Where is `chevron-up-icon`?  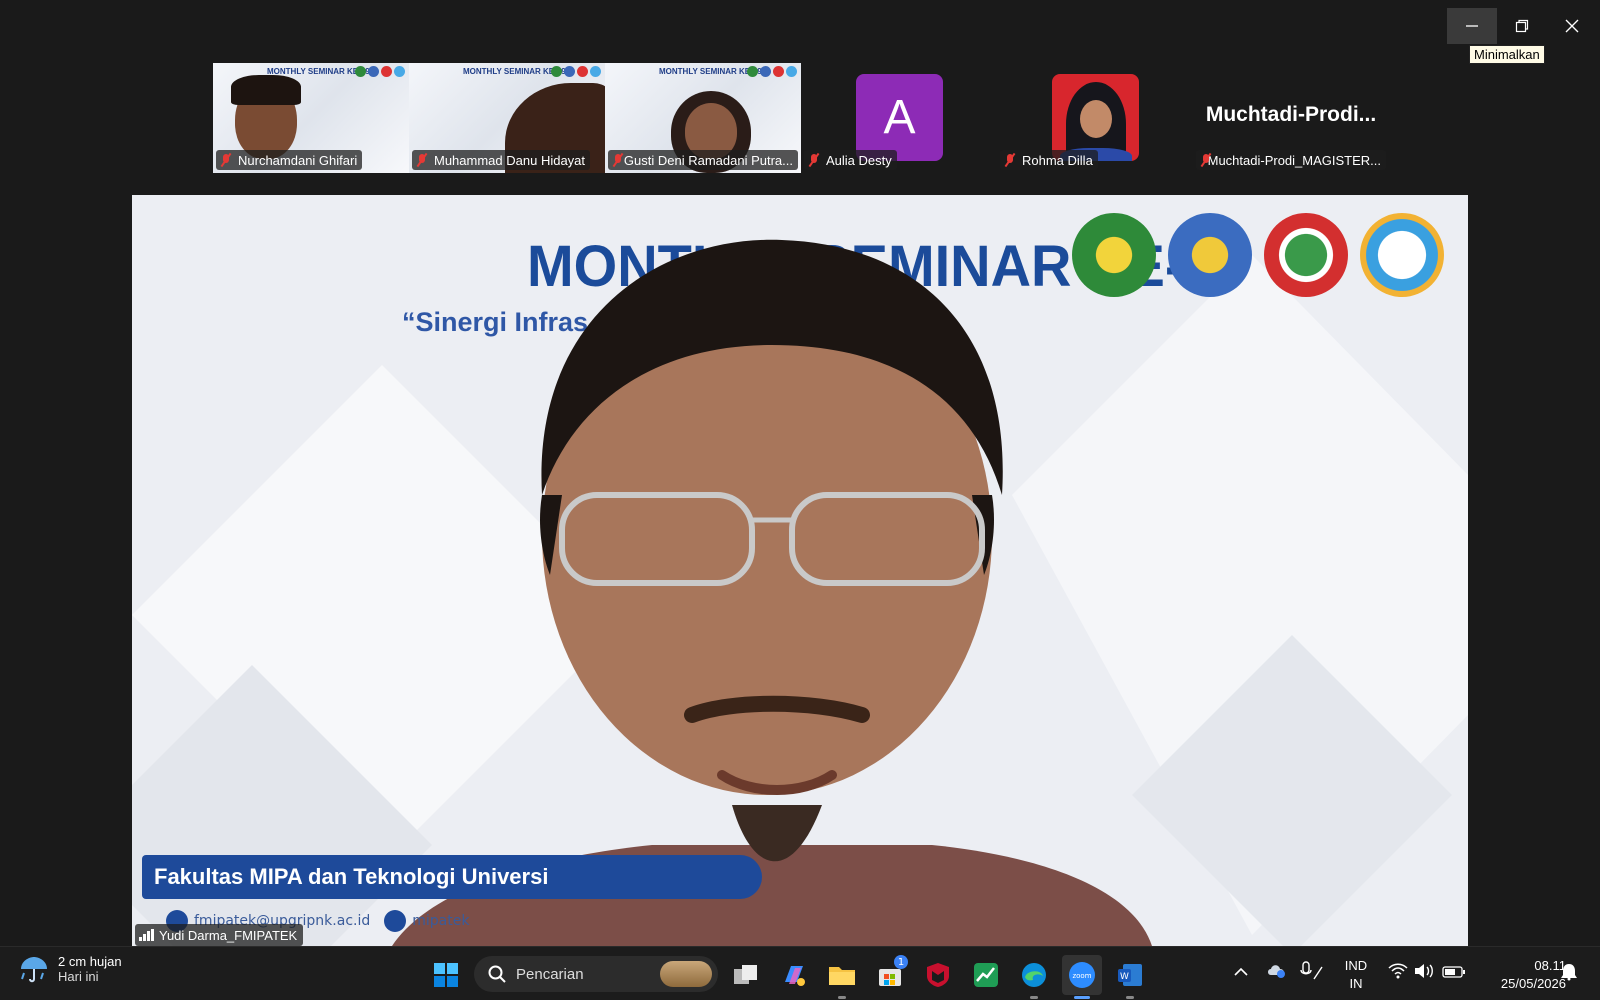 chevron-up-icon is located at coordinates (1241, 971).